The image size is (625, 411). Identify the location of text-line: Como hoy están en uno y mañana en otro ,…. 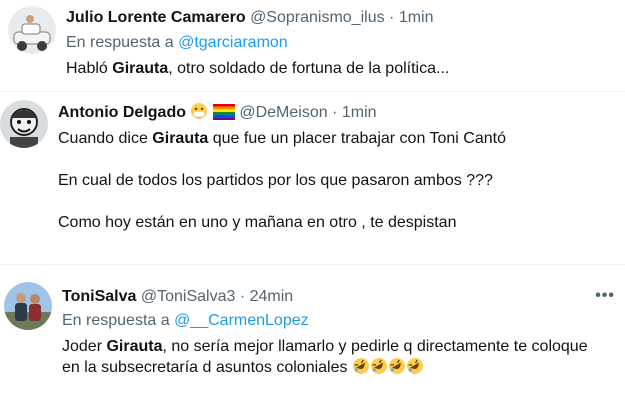
(257, 222).